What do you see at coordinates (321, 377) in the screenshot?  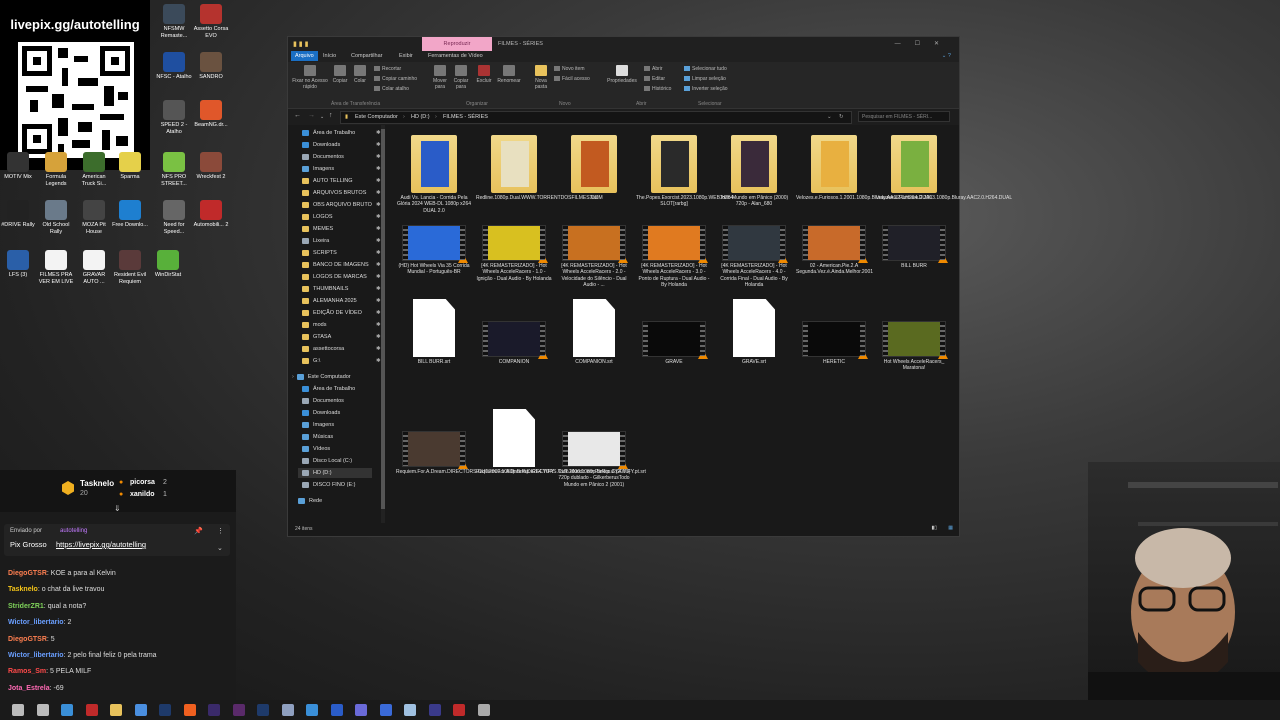 I see `nav-this-pc: › Este Computador` at bounding box center [321, 377].